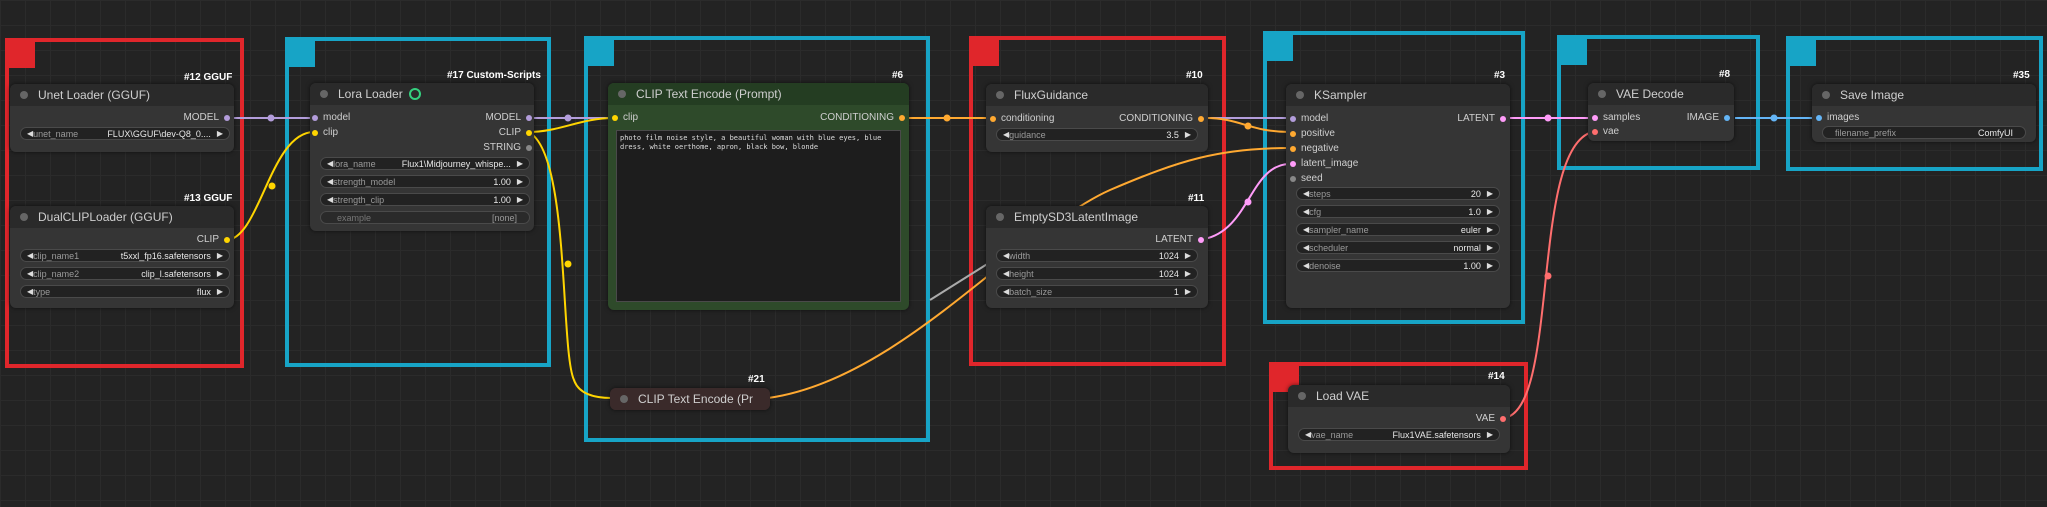 The width and height of the screenshot is (2047, 507). Describe the element at coordinates (1605, 131) in the screenshot. I see `input-vae: vae` at that location.